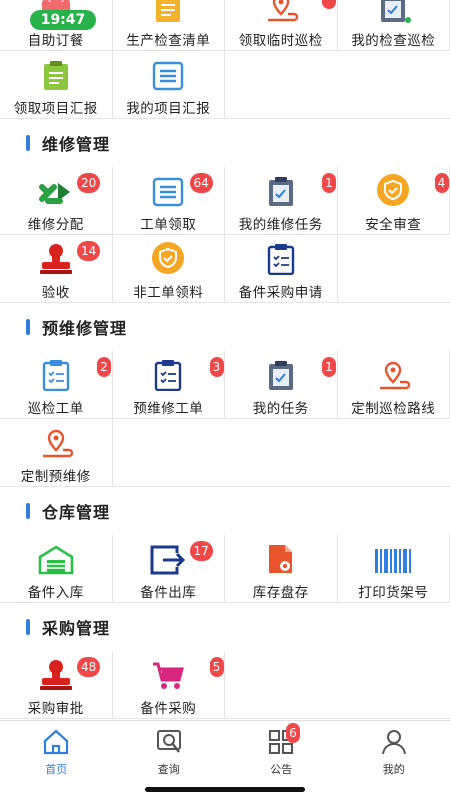 The height and width of the screenshot is (800, 450). What do you see at coordinates (168, 293) in the screenshot?
I see `menu-item-label: 非工单领料` at bounding box center [168, 293].